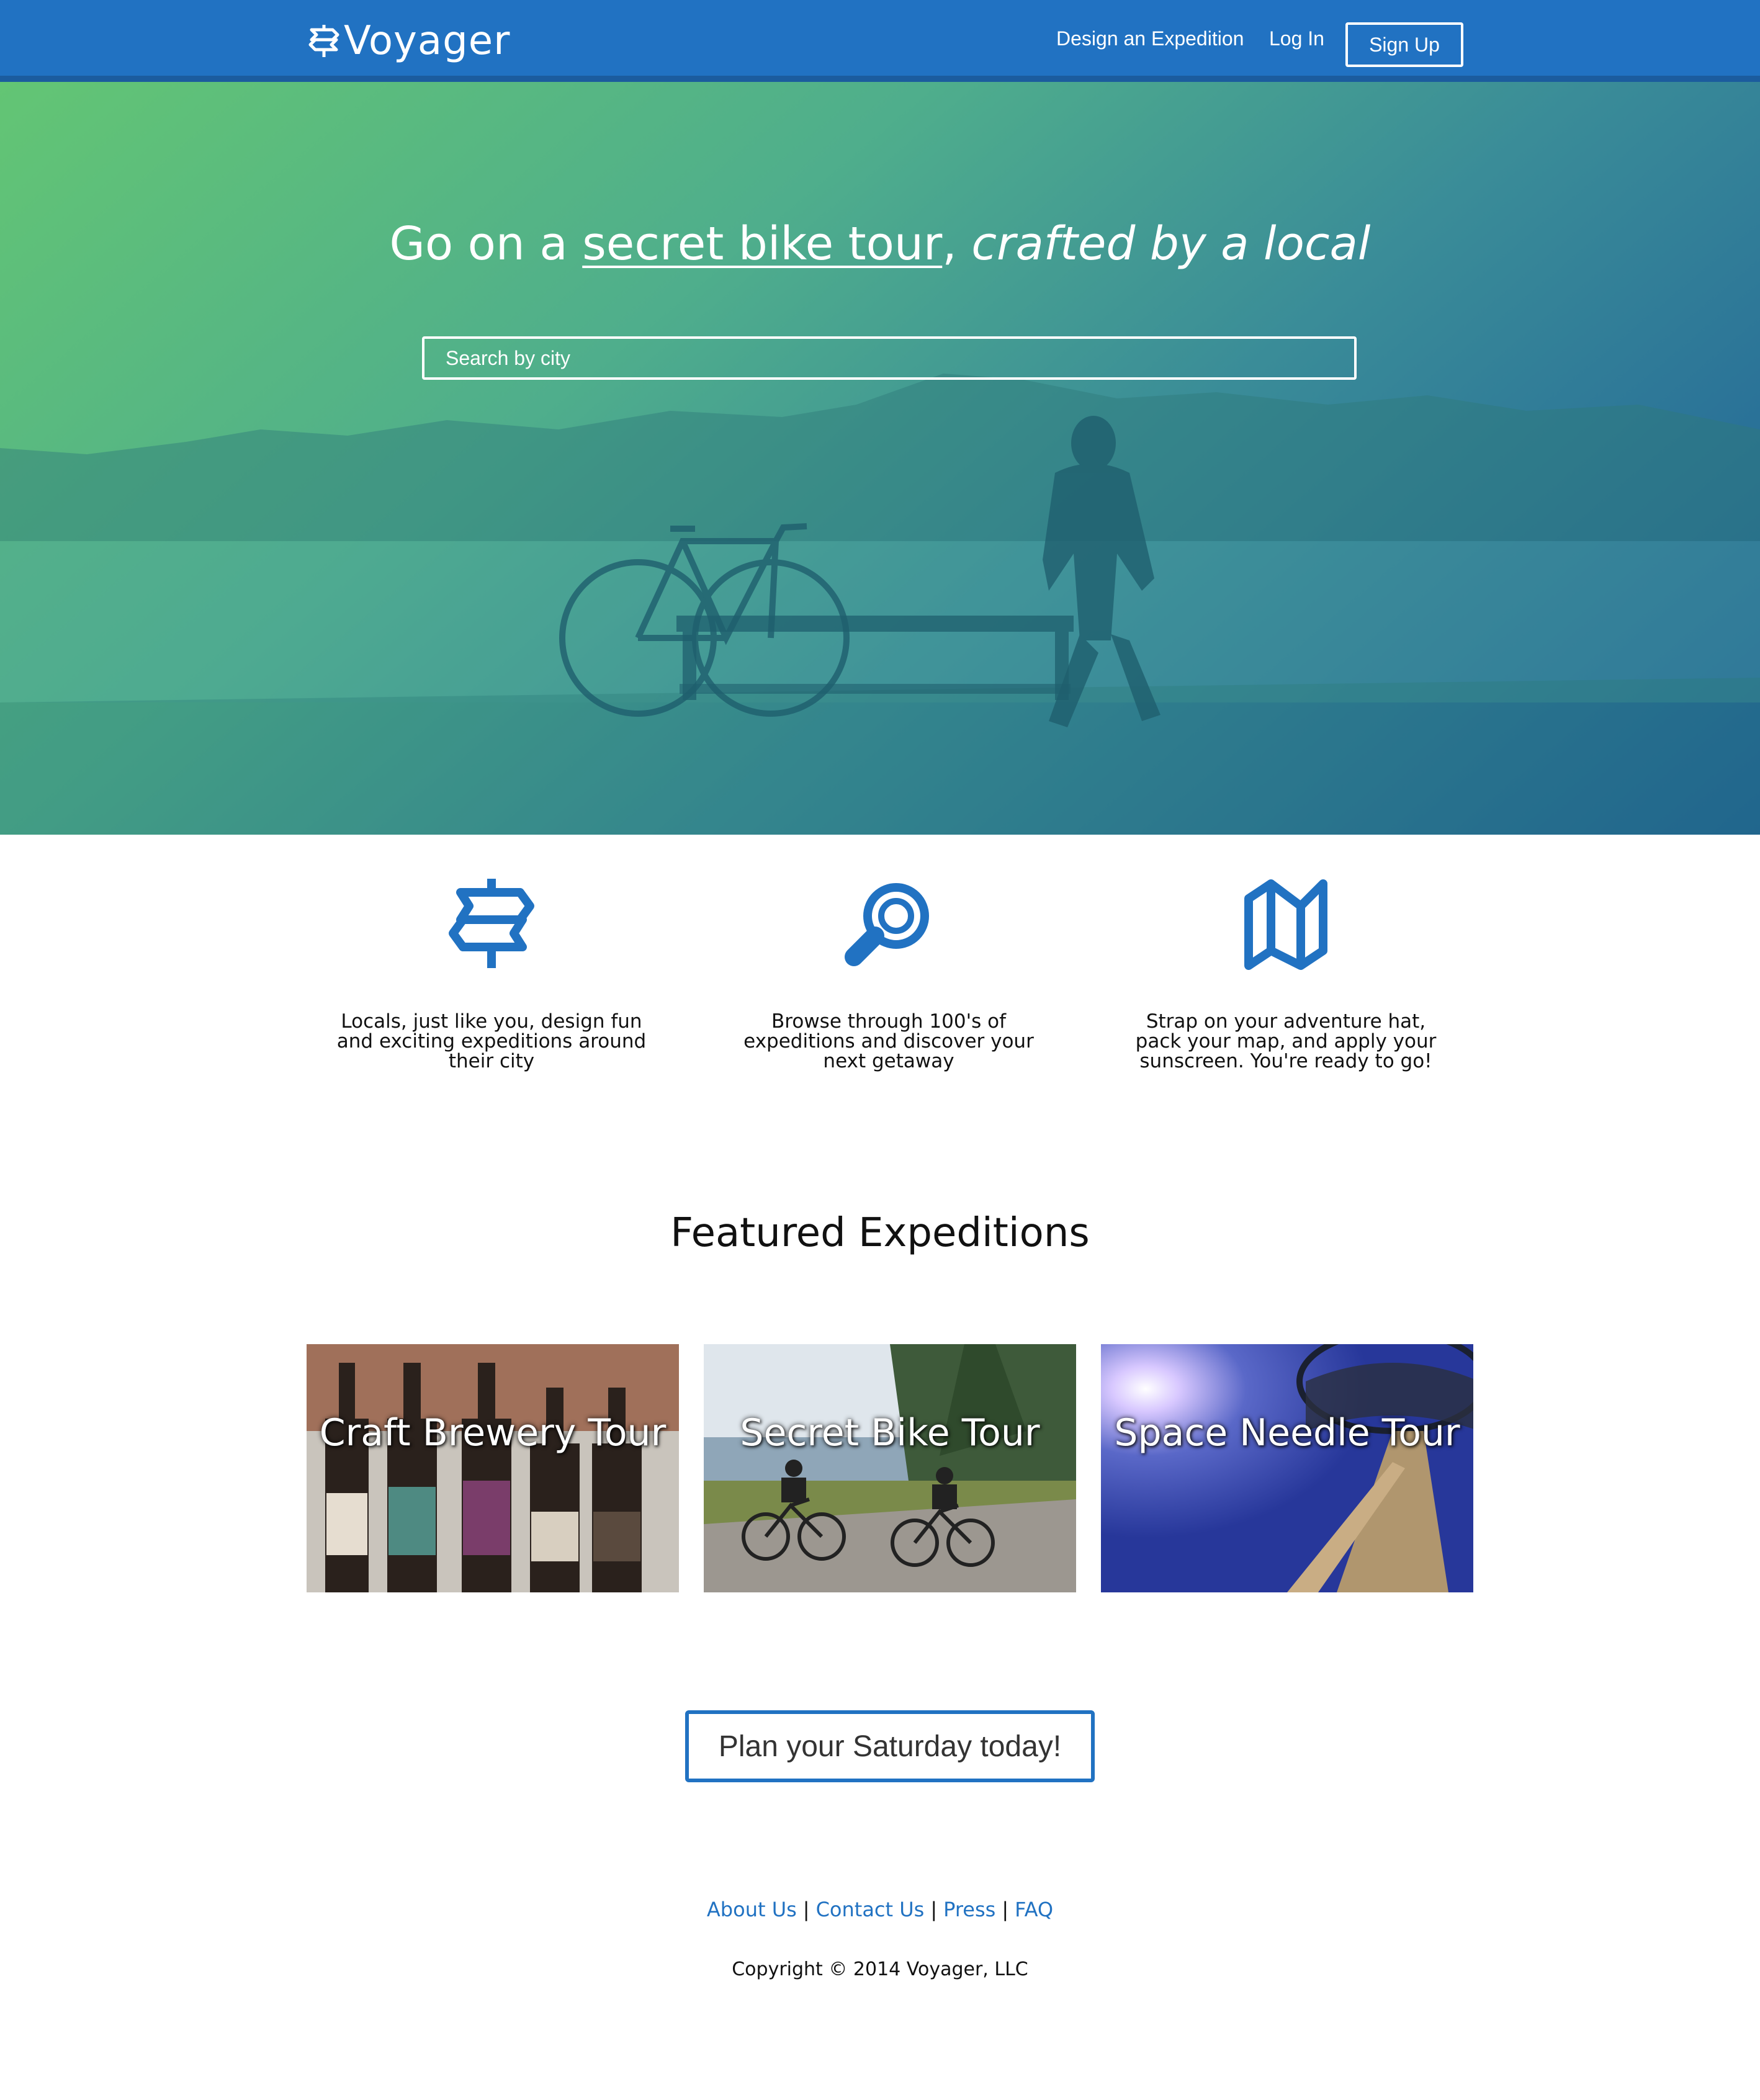  Describe the element at coordinates (1034, 1909) in the screenshot. I see `footer-link-faq: FAQ` at that location.